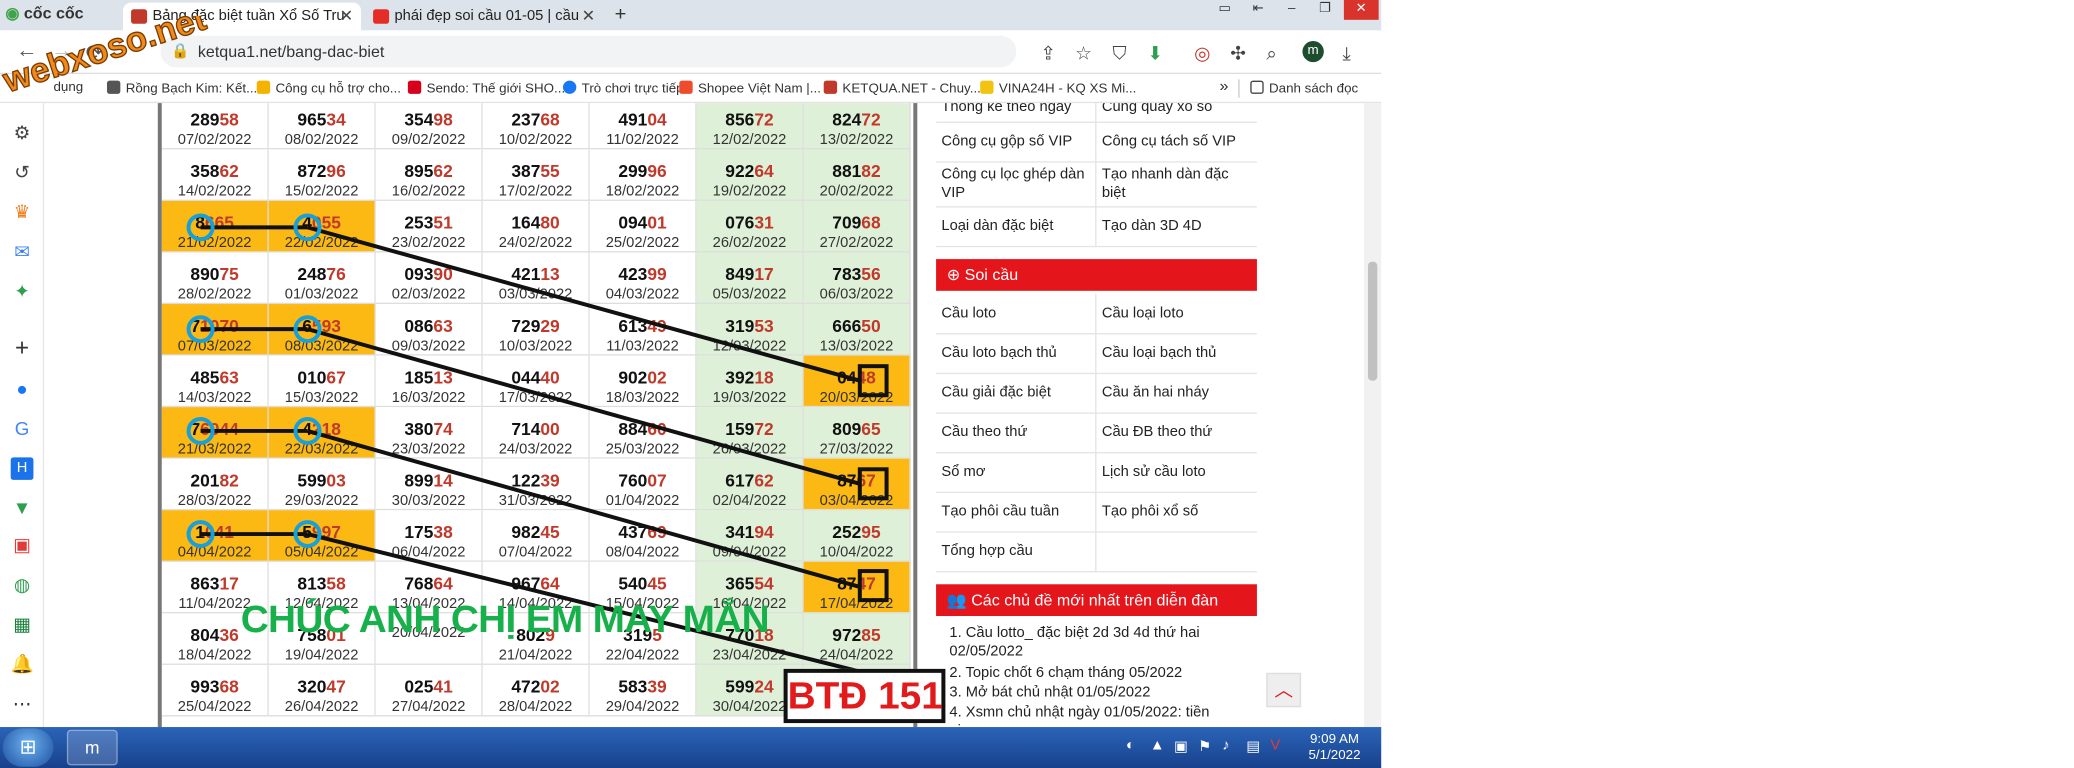 The image size is (2074, 768). Describe the element at coordinates (214, 274) in the screenshot. I see `prize-number: 89075` at that location.